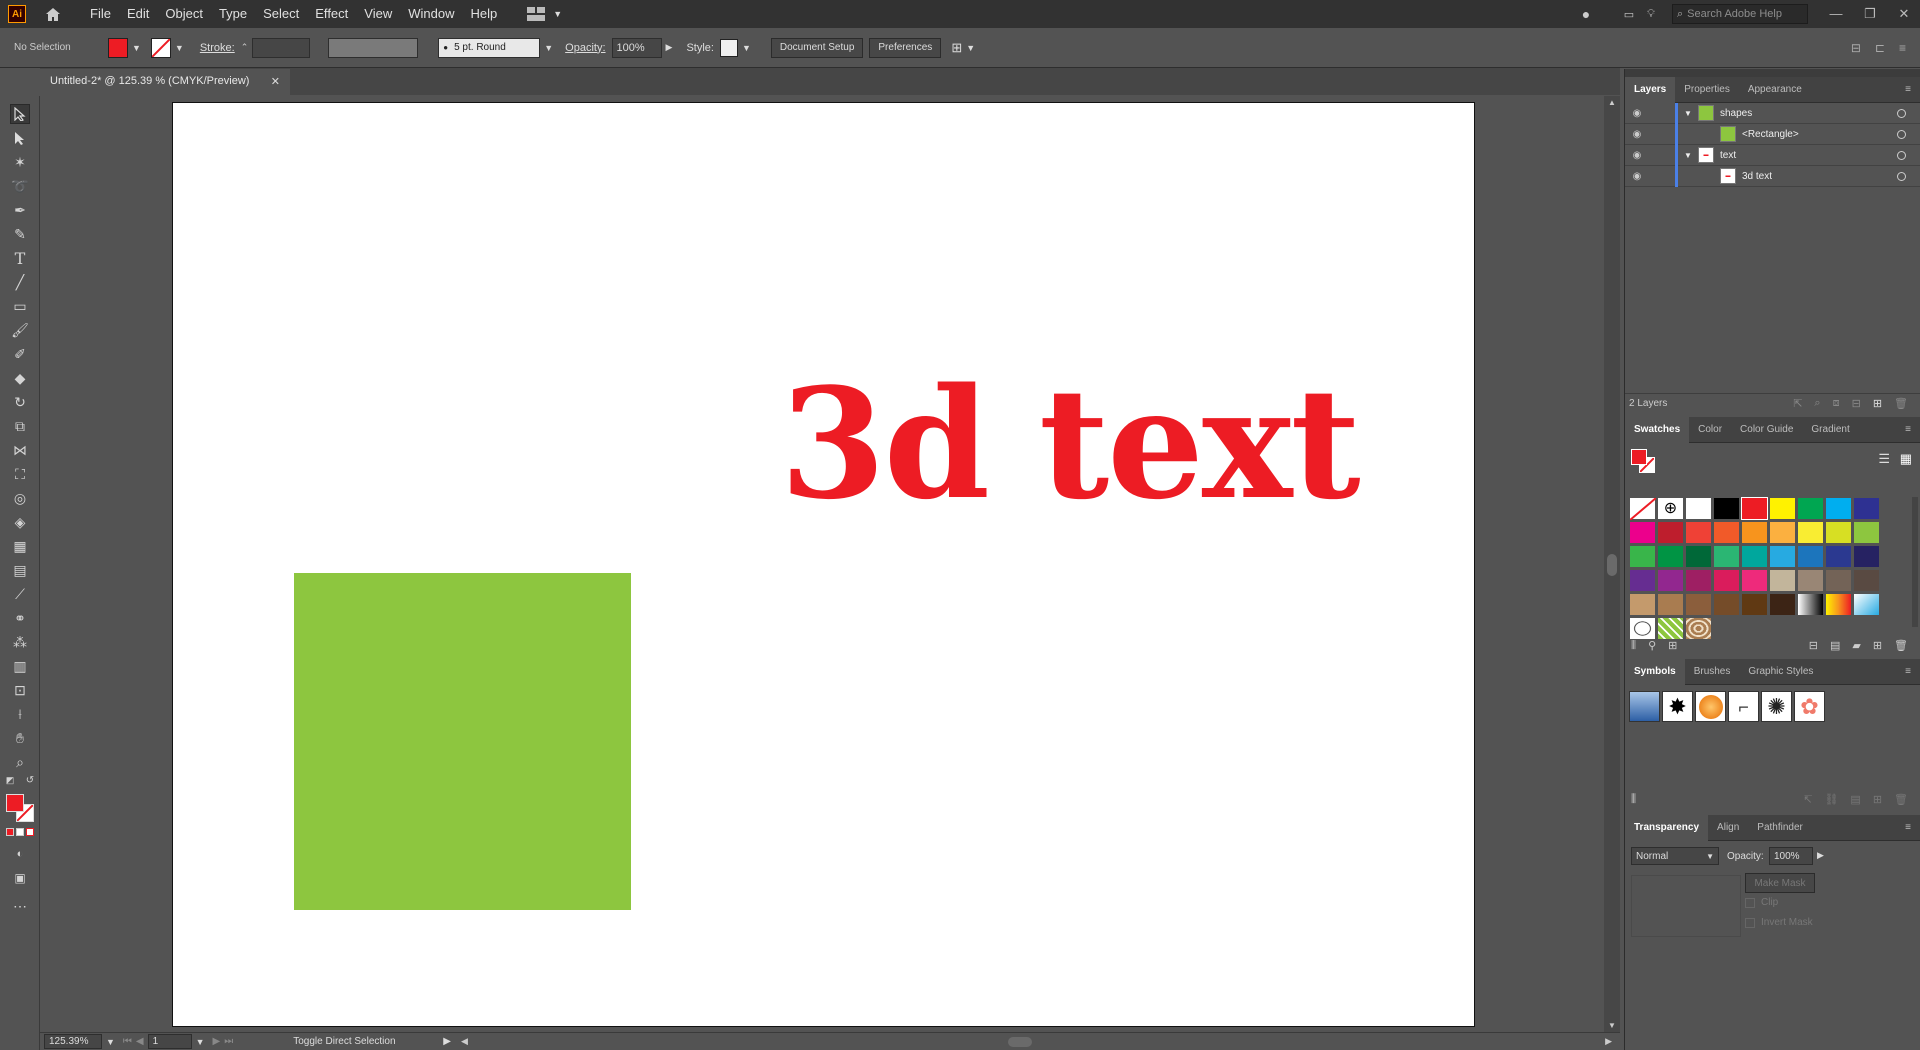 The height and width of the screenshot is (1050, 1920). I want to click on swatch-options2-icon: ▤, so click(1835, 645).